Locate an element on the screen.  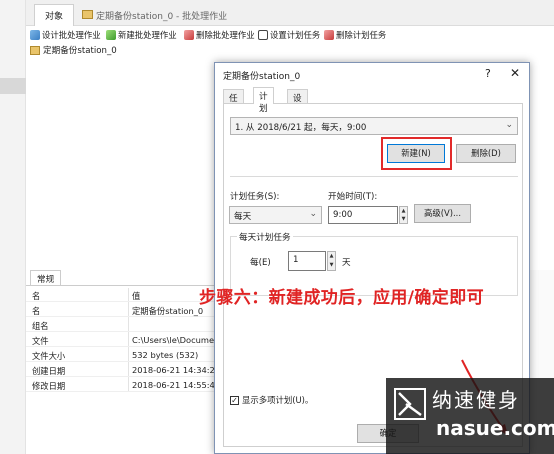
delete-schedule-button: 删除(D) is located at coordinates (486, 153).